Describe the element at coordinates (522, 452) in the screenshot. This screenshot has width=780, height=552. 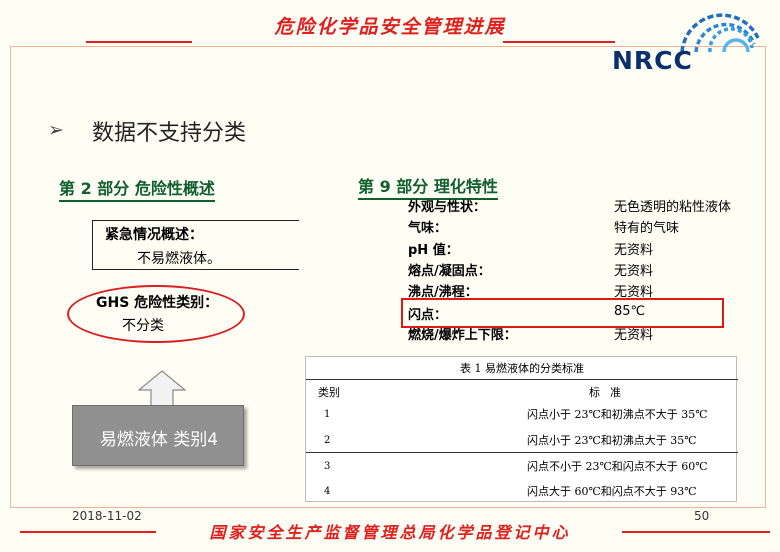
I see `table-rule-middle` at that location.